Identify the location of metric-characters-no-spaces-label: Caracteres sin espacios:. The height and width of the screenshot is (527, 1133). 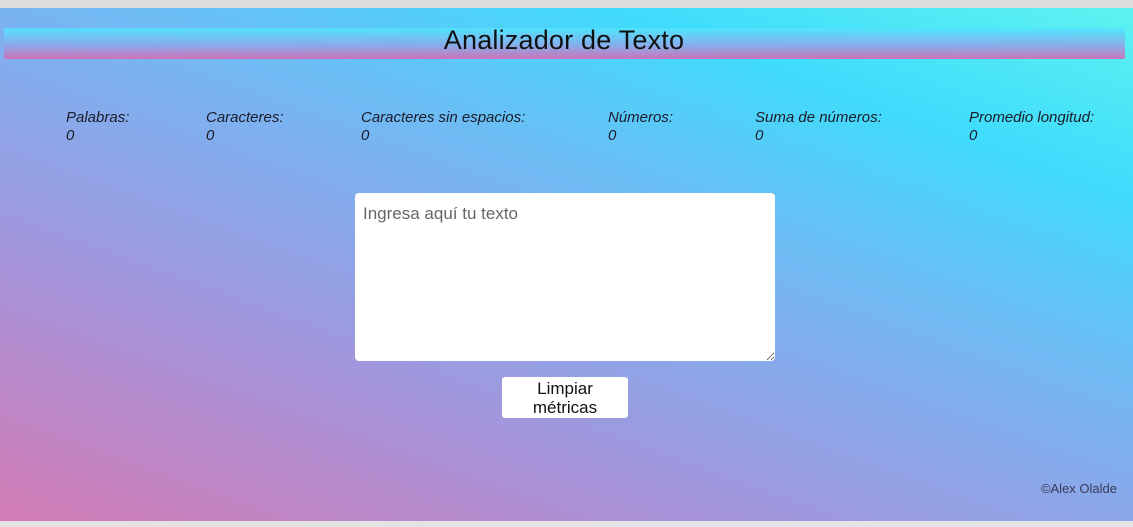
(443, 117).